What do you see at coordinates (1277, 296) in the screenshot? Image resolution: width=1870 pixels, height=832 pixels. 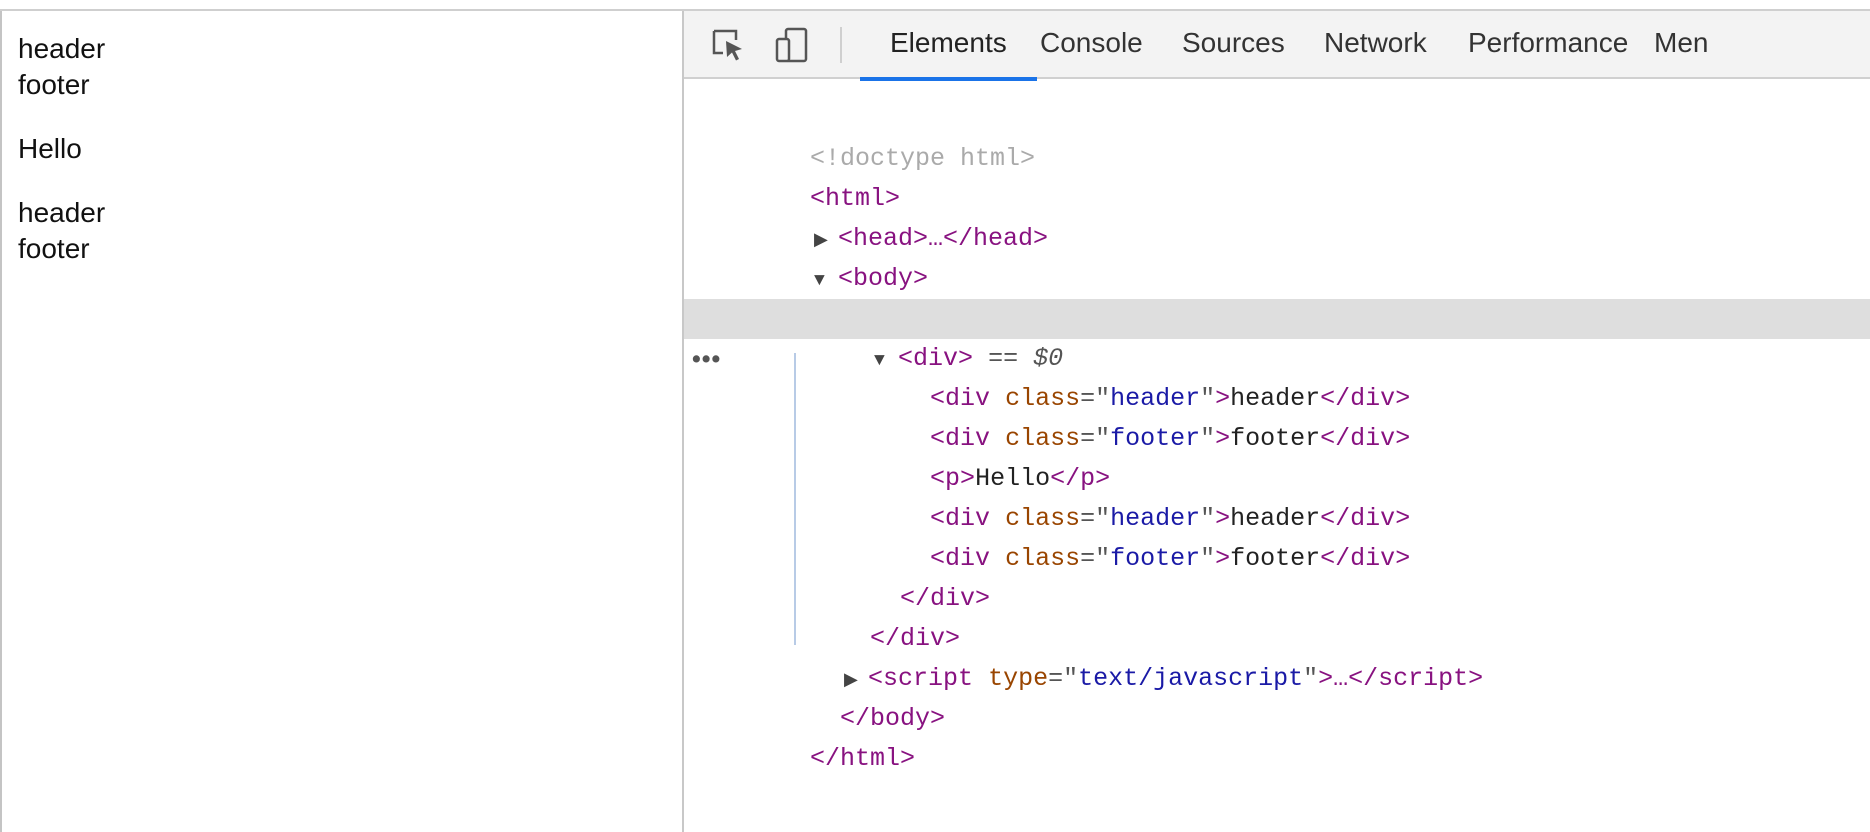 I see `dom-node-div-app: ▼<div id="app">` at bounding box center [1277, 296].